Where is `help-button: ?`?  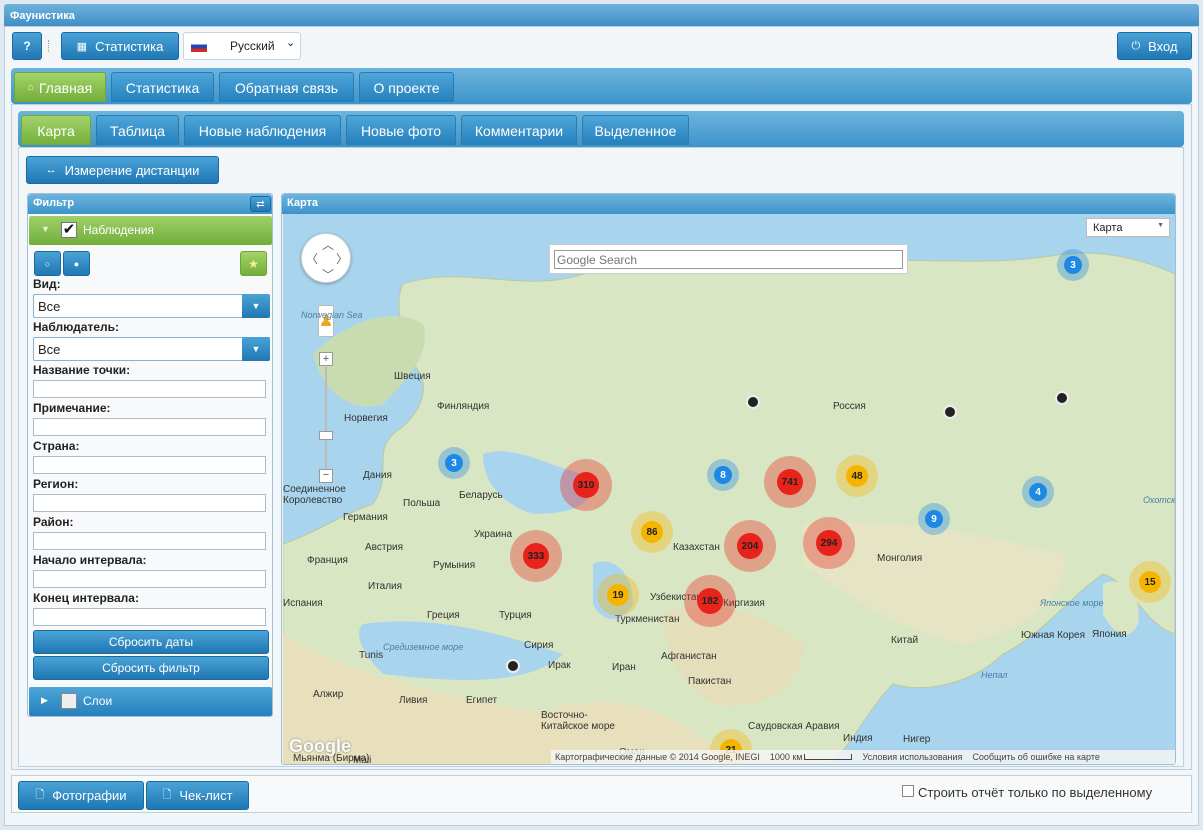 help-button: ? is located at coordinates (27, 46).